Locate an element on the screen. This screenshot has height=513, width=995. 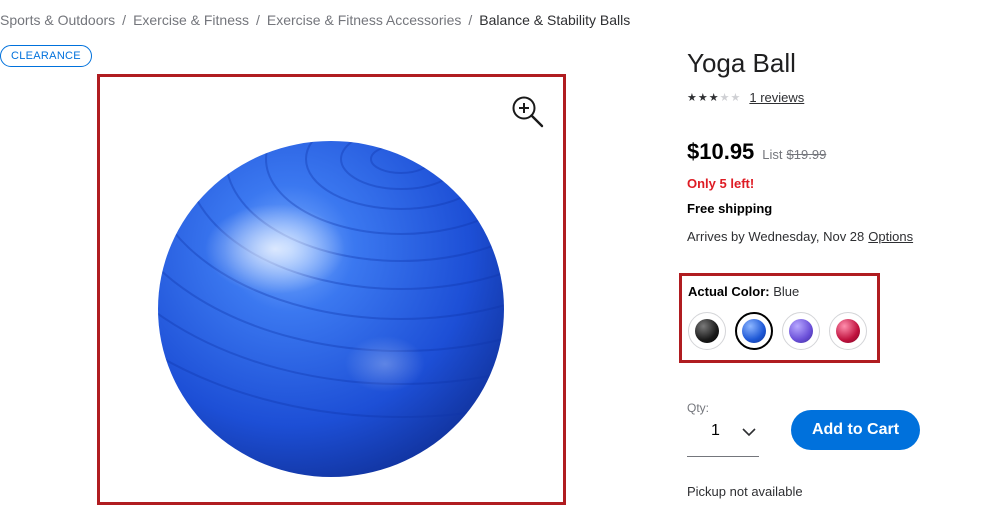
zoom-in-icon is located at coordinates (528, 112).